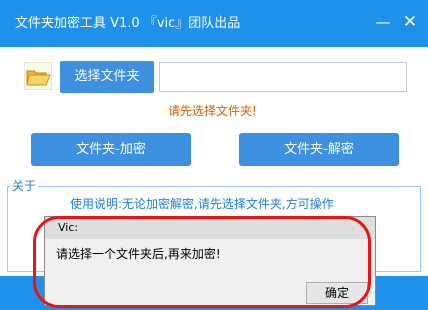 This screenshot has width=428, height=310. What do you see at coordinates (68, 227) in the screenshot?
I see `dialog-title: Vic:` at bounding box center [68, 227].